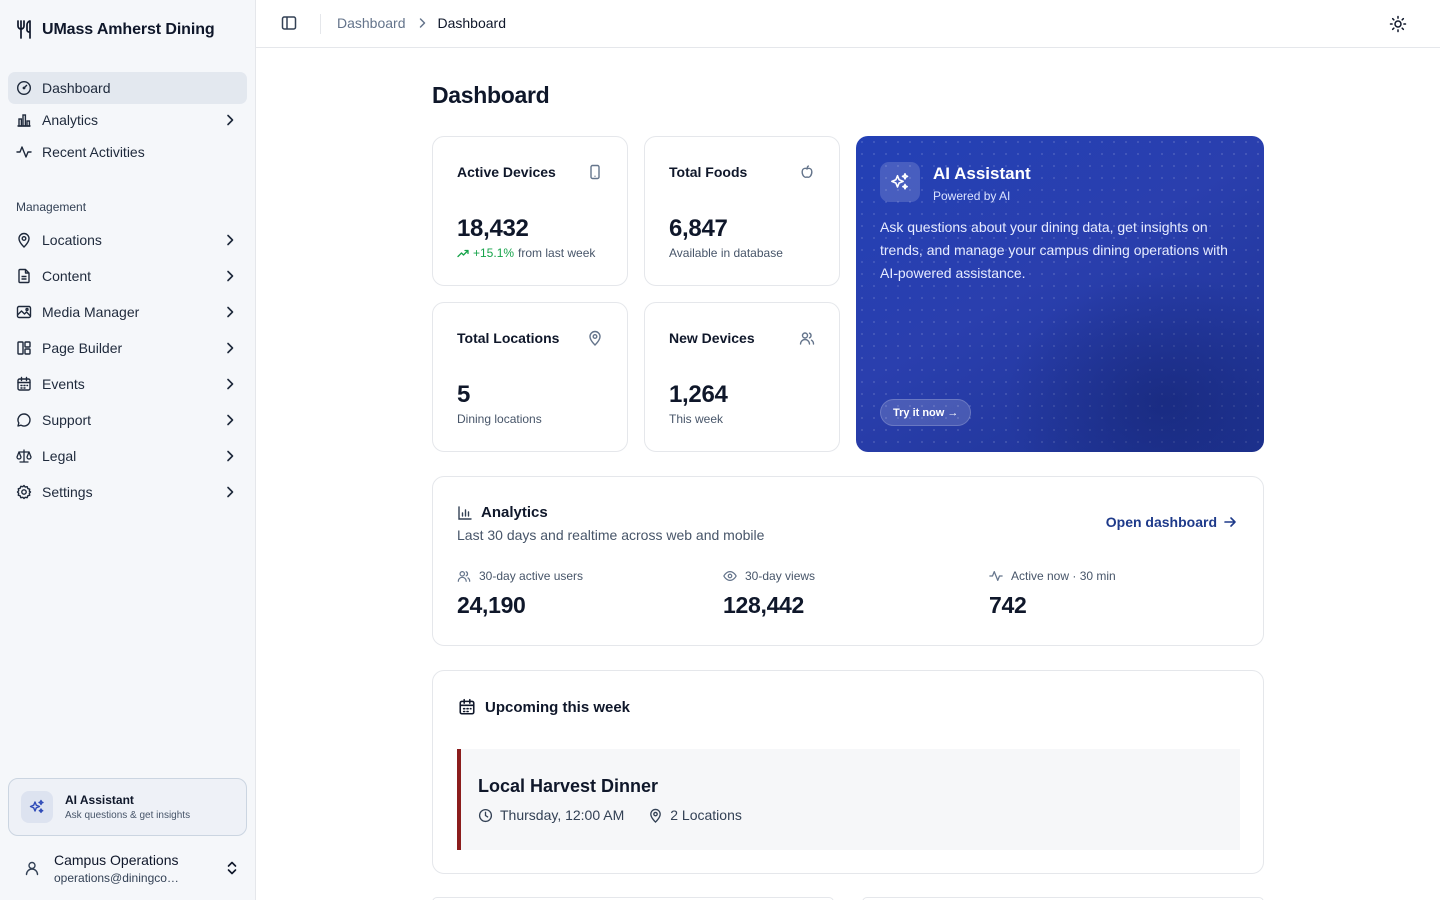 Image resolution: width=1440 pixels, height=900 pixels. What do you see at coordinates (1063, 576) in the screenshot?
I see `metric-label-text: Active now · 30 min` at bounding box center [1063, 576].